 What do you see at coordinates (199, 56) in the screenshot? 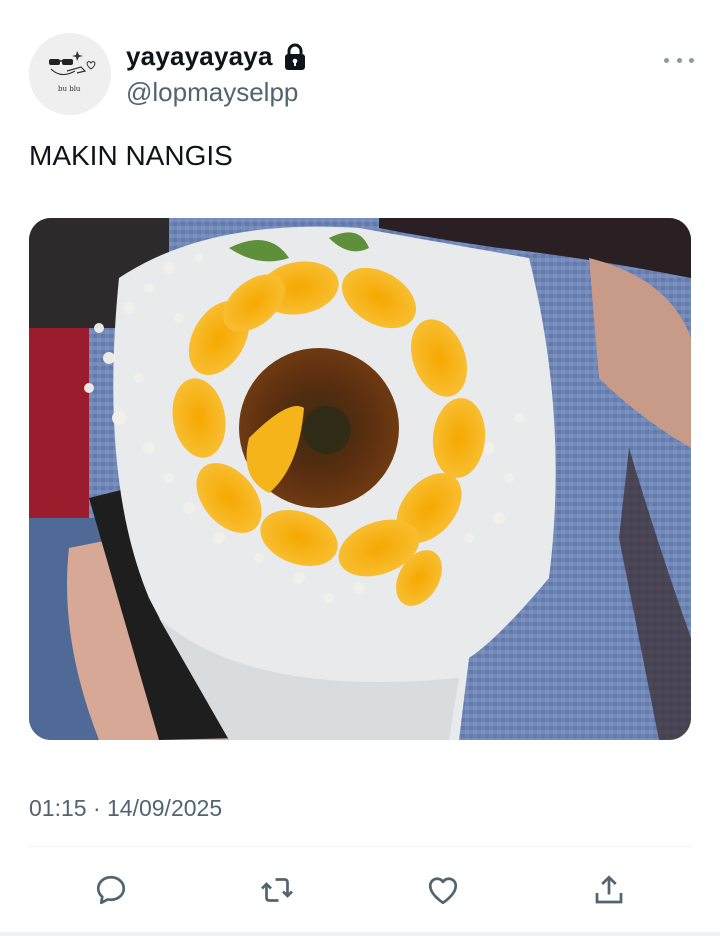
I see `display-name: yayayayaya` at bounding box center [199, 56].